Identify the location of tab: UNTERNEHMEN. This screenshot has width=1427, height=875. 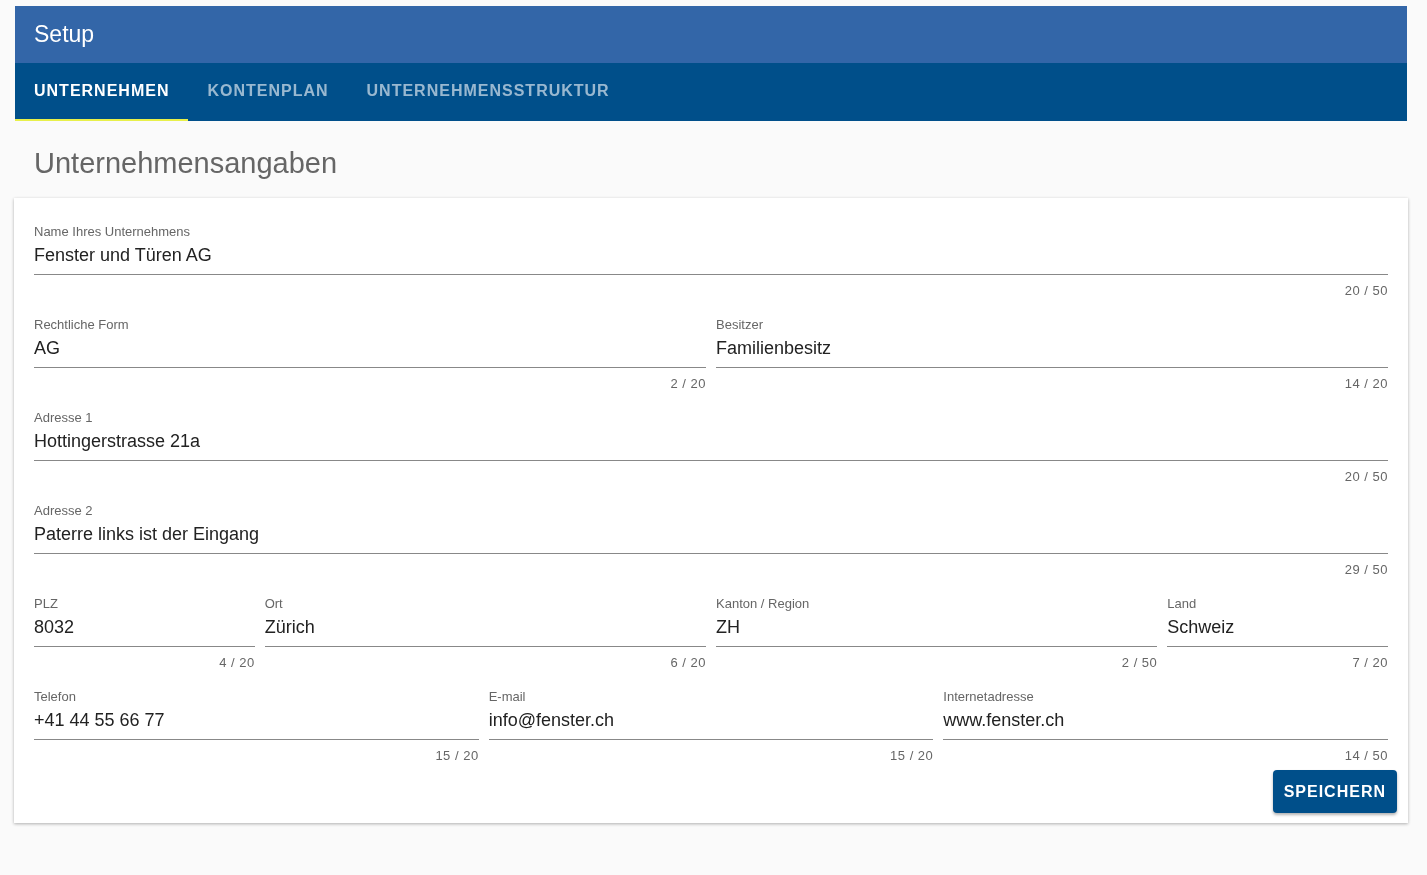
(102, 92).